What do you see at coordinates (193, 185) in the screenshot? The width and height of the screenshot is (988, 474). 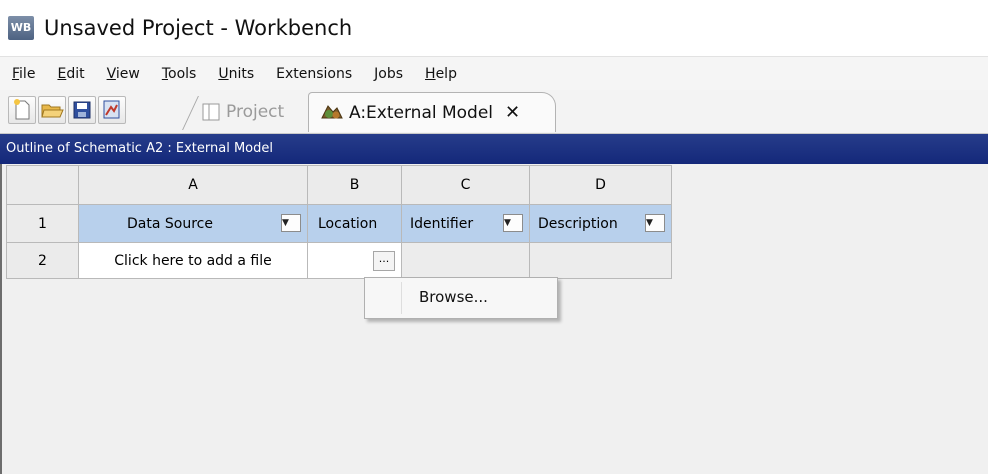 I see `column-header-a: A` at bounding box center [193, 185].